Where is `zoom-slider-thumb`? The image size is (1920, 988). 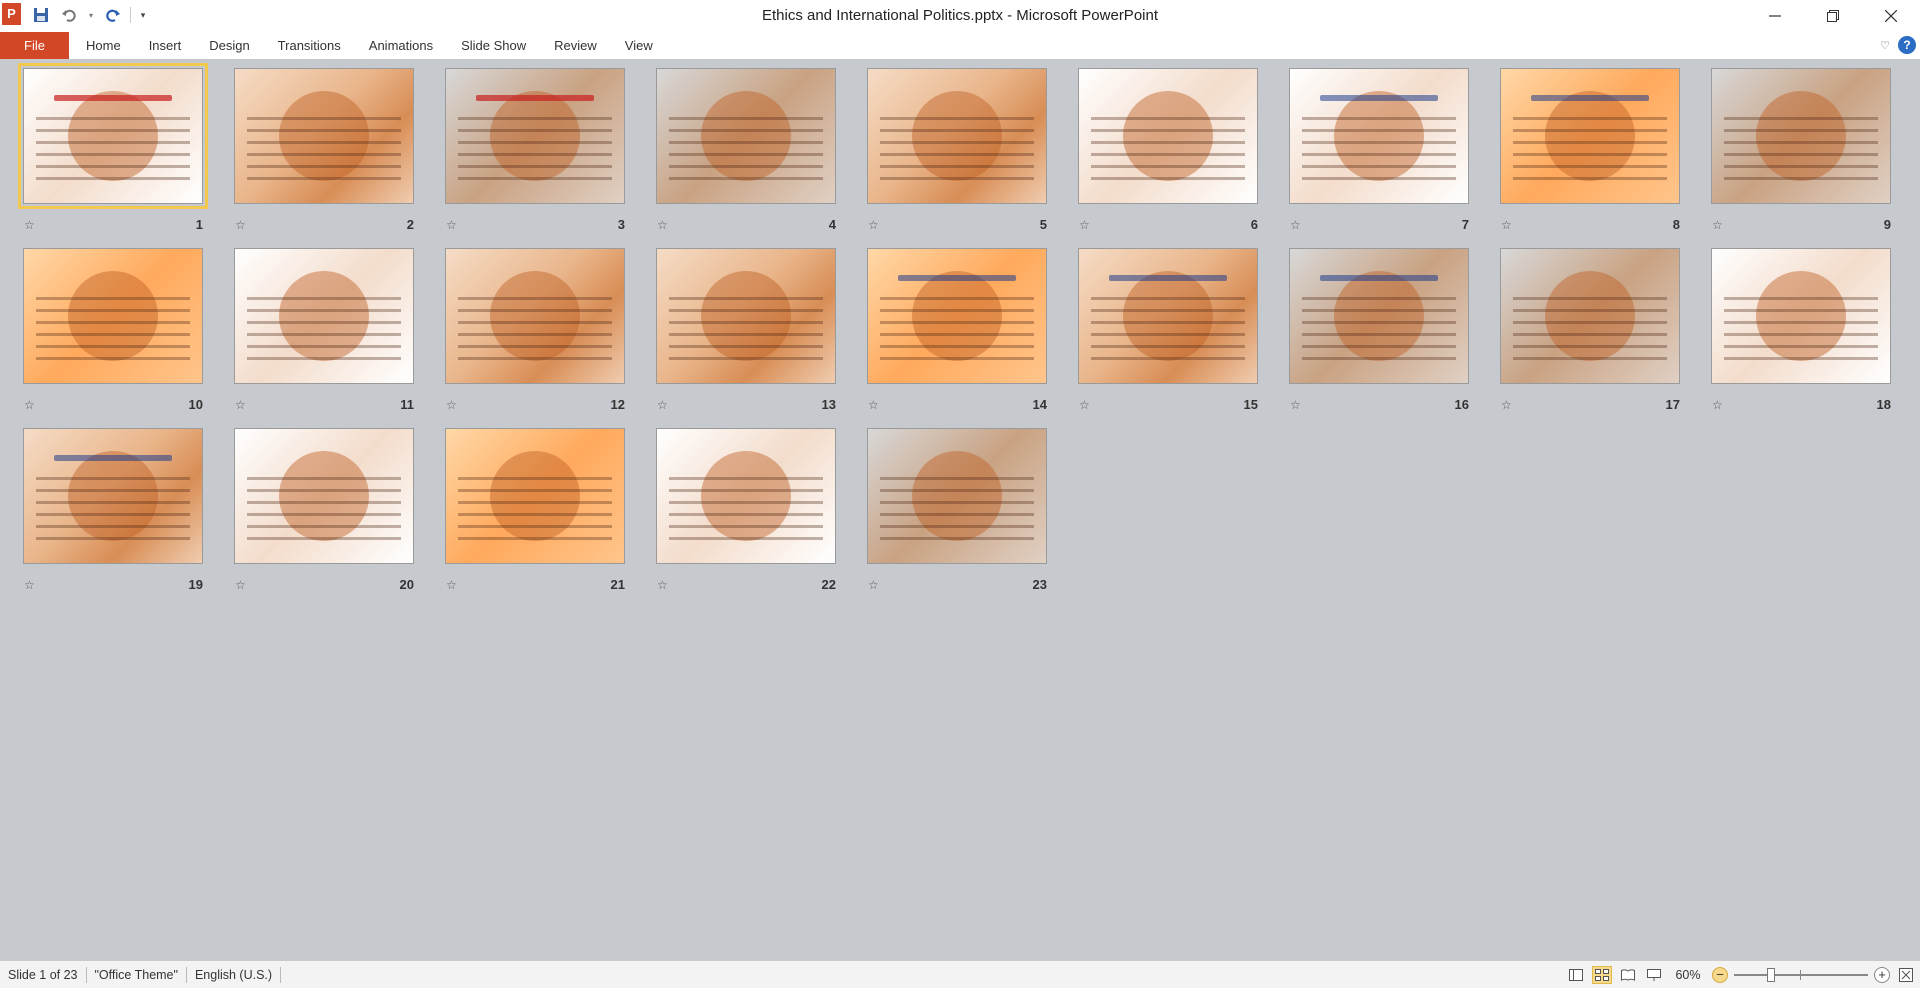 zoom-slider-thumb is located at coordinates (1770, 975).